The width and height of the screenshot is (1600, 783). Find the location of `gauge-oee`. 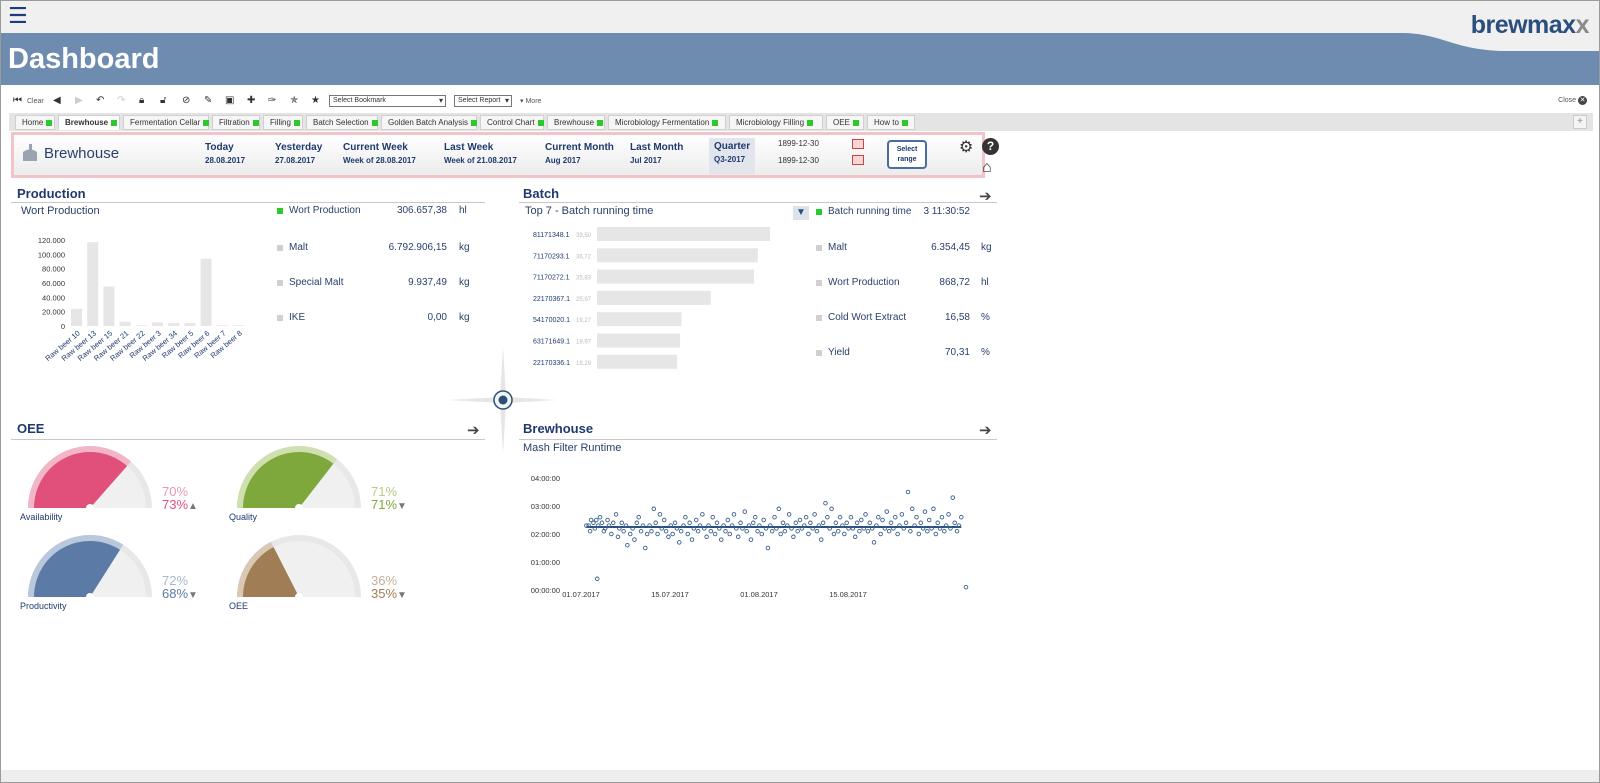

gauge-oee is located at coordinates (304, 565).